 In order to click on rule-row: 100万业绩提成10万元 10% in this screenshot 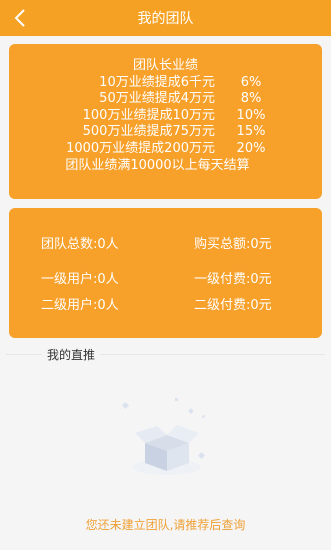, I will do `click(165, 116)`.